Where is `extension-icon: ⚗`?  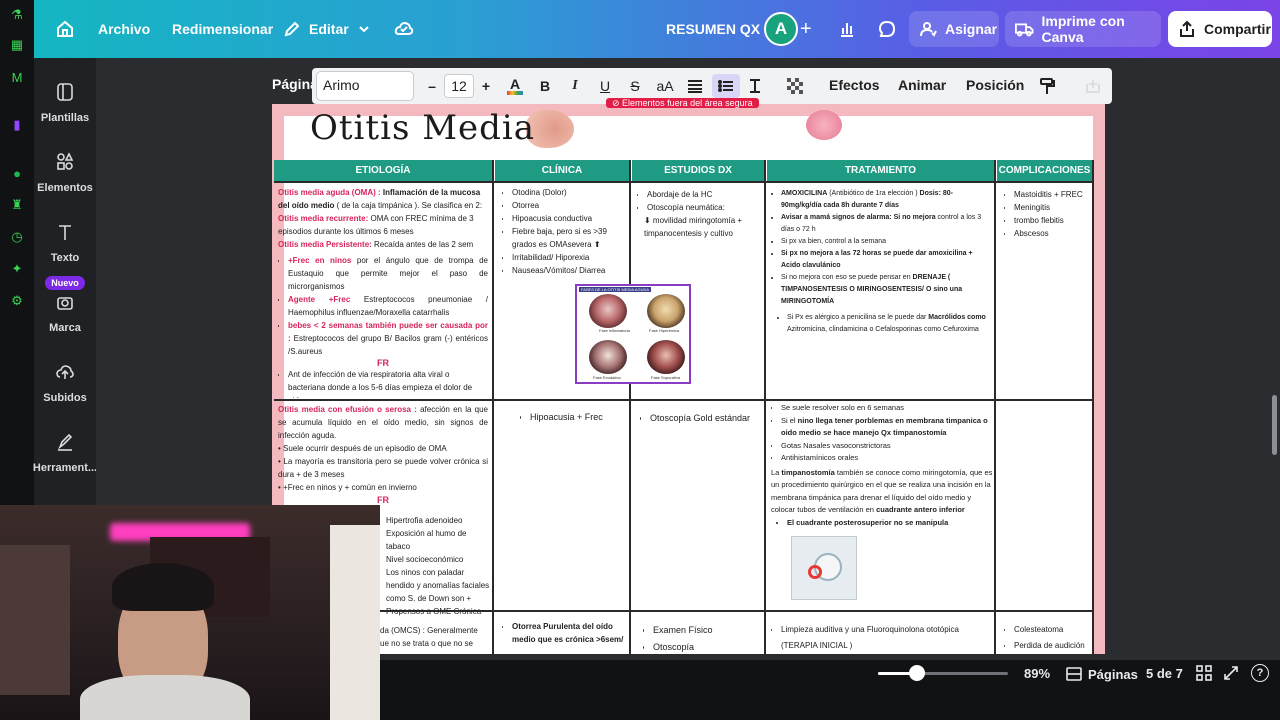
extension-icon: ⚗ is located at coordinates (17, 15).